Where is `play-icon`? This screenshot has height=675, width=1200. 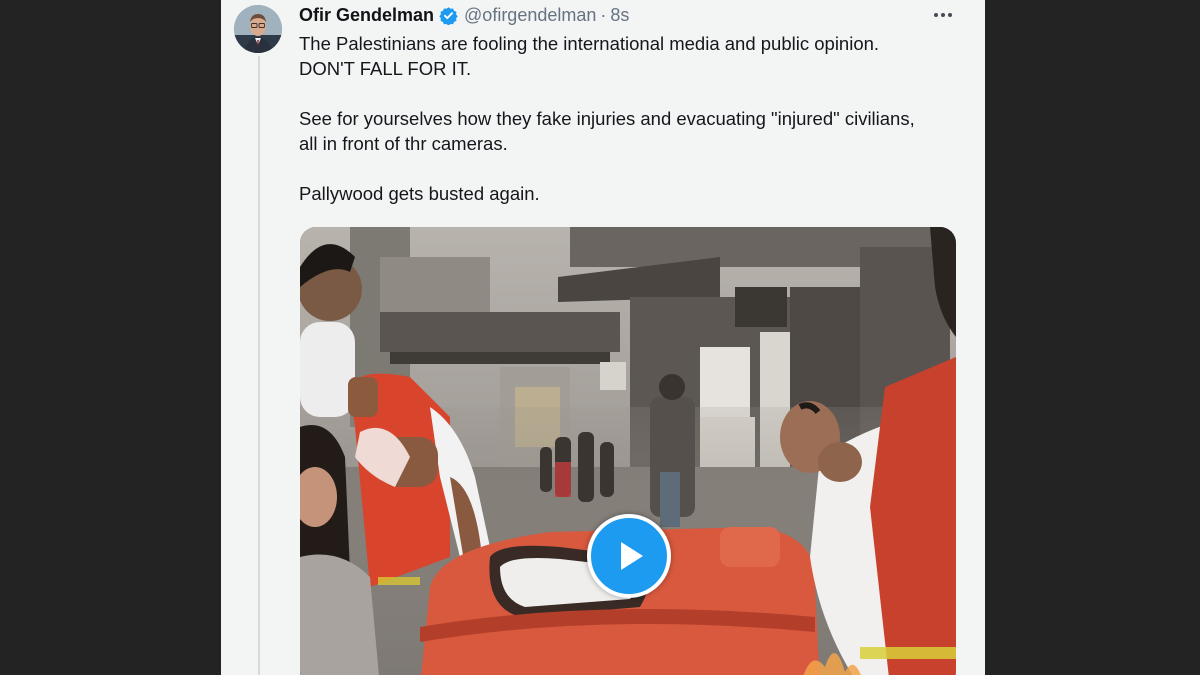 play-icon is located at coordinates (632, 556).